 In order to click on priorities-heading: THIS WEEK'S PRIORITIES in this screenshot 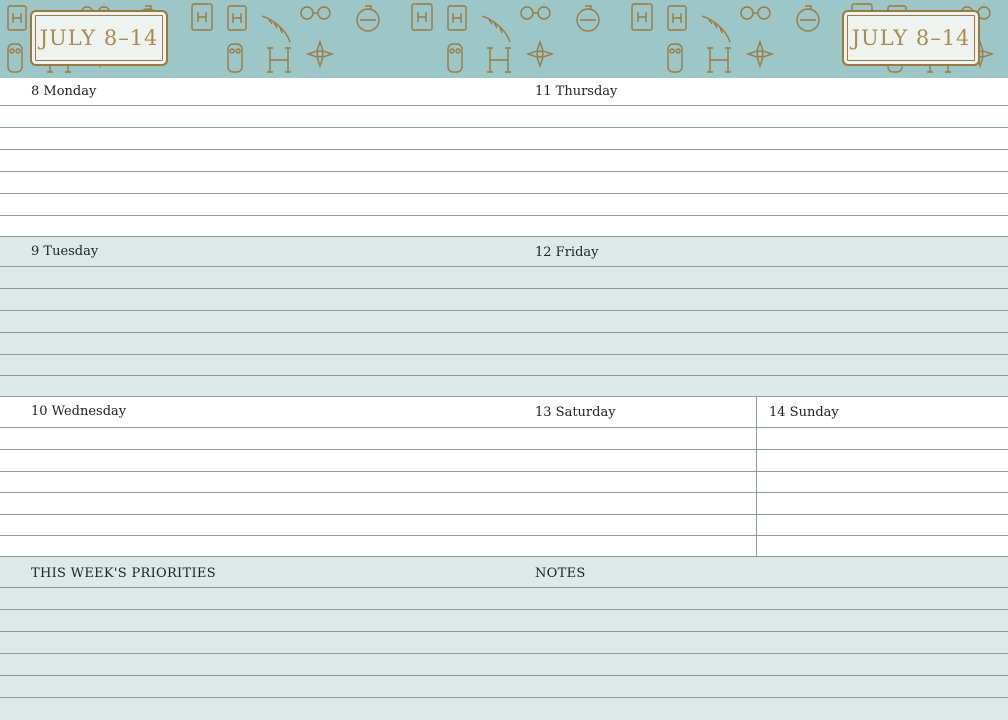, I will do `click(123, 573)`.